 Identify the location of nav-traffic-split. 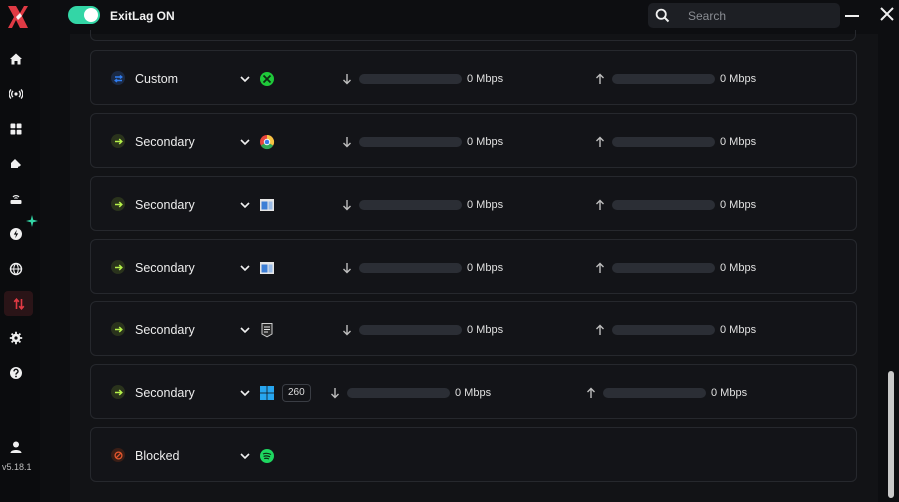
(18, 303).